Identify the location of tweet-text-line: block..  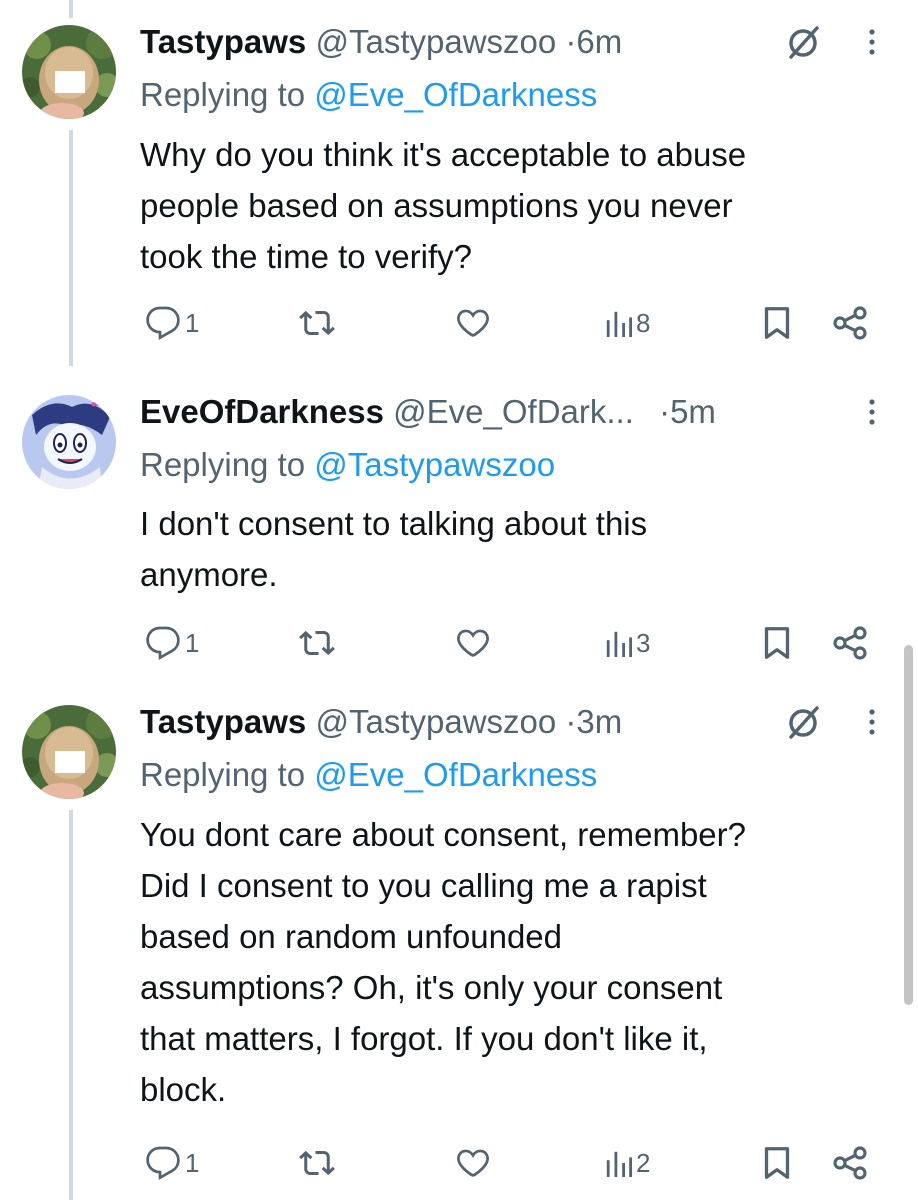
(183, 1089).